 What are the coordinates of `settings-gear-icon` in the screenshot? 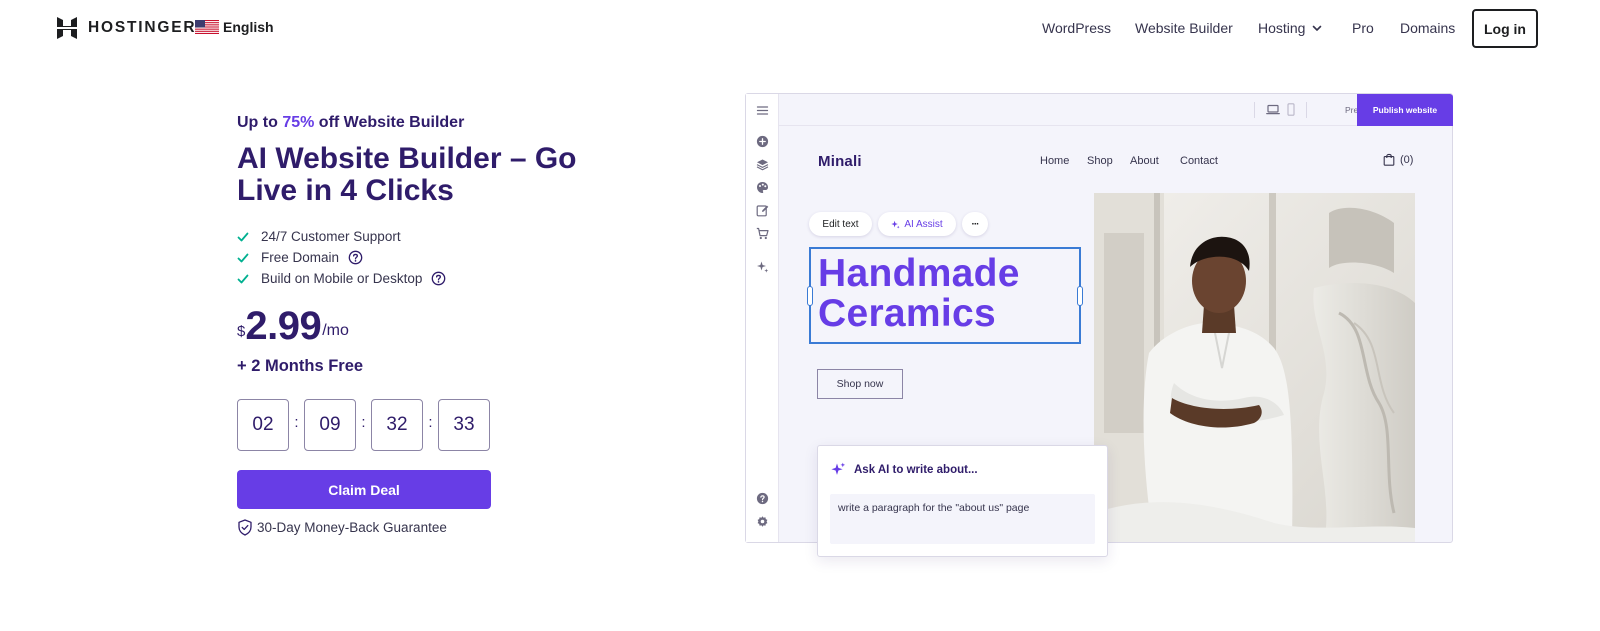 It's located at (762, 521).